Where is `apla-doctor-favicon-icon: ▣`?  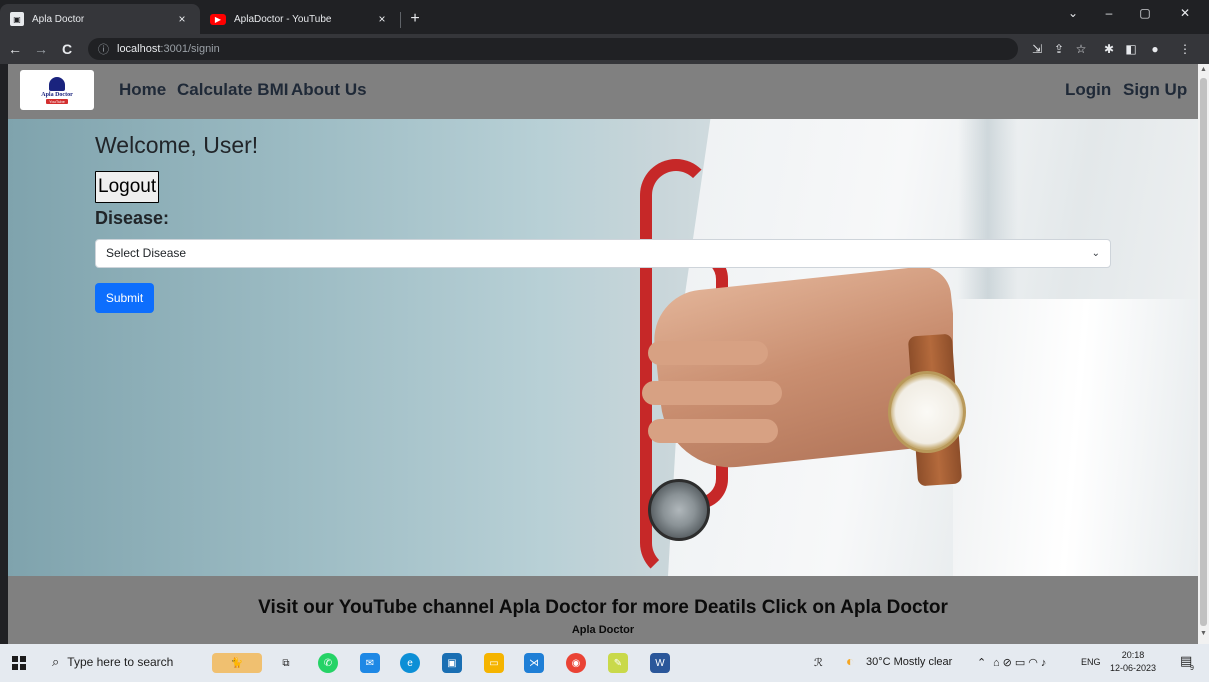
apla-doctor-favicon-icon: ▣ is located at coordinates (17, 19).